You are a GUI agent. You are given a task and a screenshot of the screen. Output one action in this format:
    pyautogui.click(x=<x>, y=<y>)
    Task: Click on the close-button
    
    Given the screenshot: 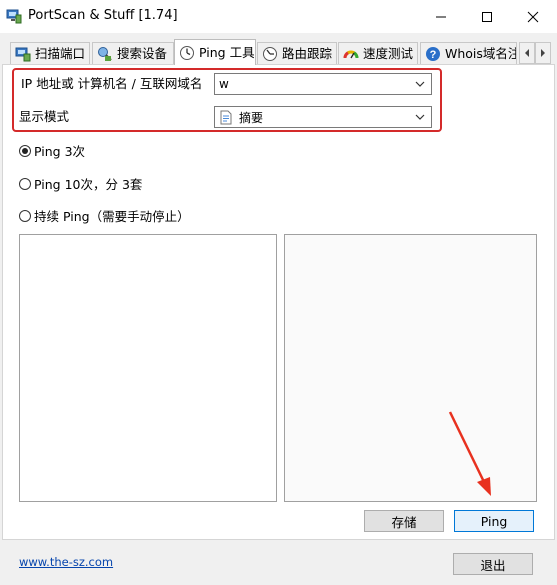 What is the action you would take?
    pyautogui.click(x=533, y=16)
    